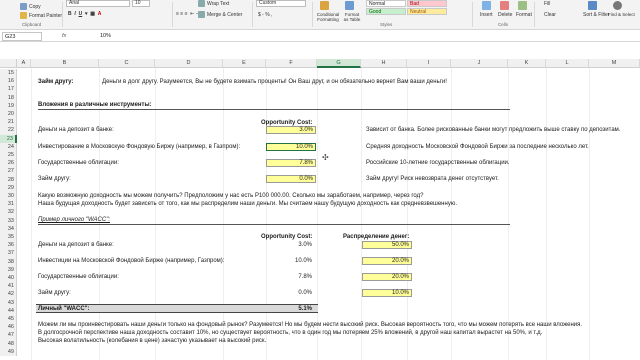 This screenshot has height=360, width=640. Describe the element at coordinates (623, 14) in the screenshot. I see `find-select-button: Find & Select` at that location.